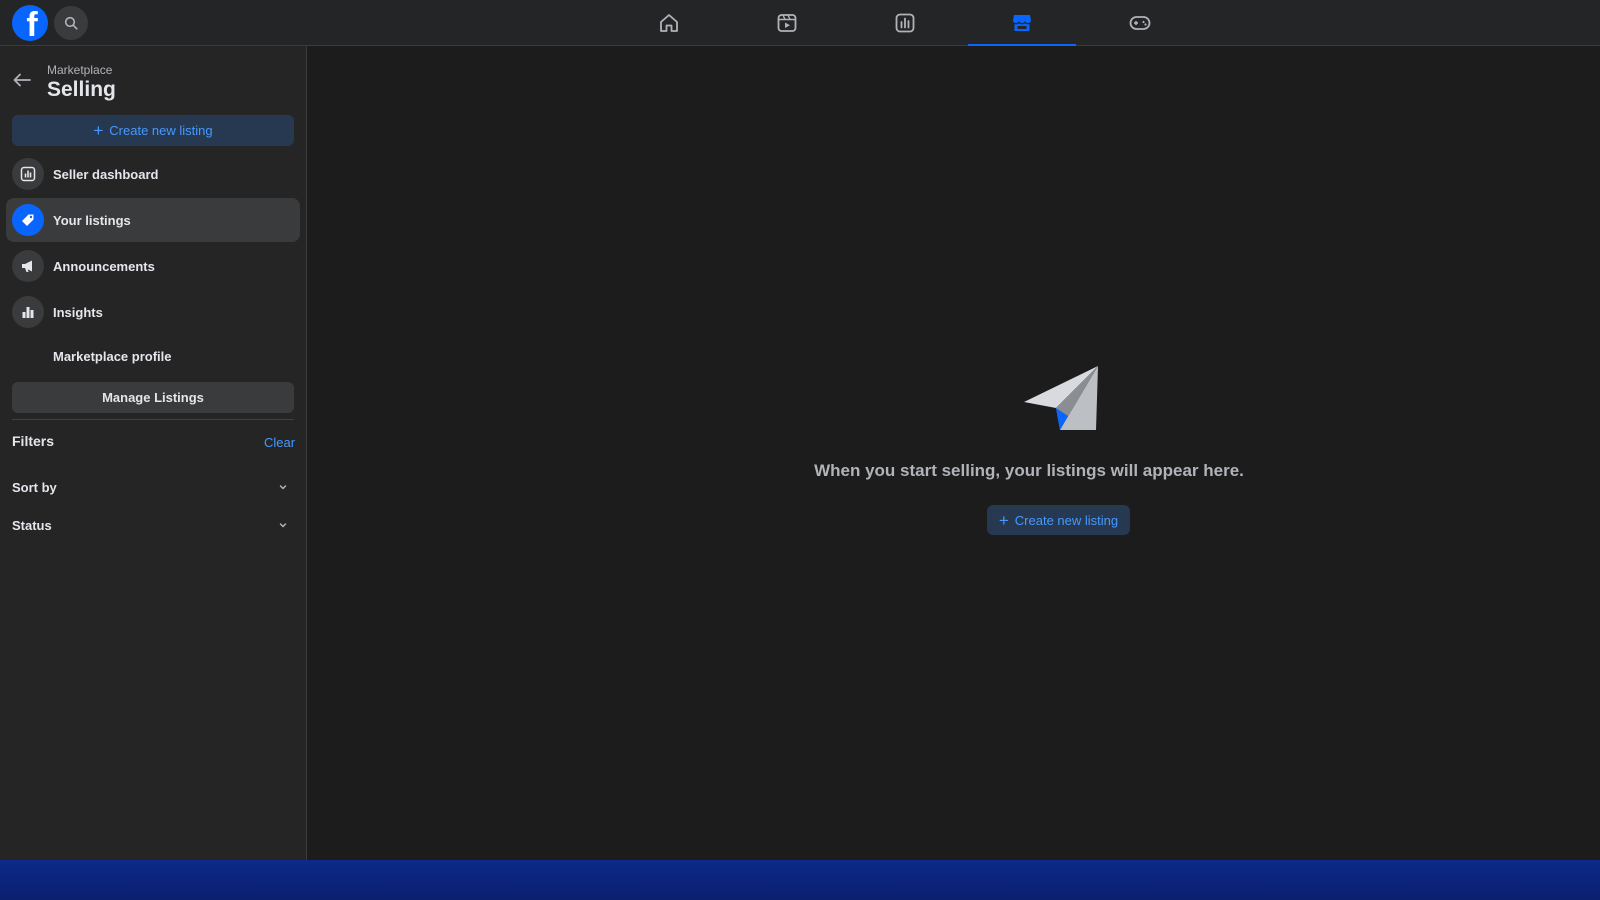 The width and height of the screenshot is (1600, 900). What do you see at coordinates (92, 220) in the screenshot?
I see `sidebar-item-label: Your listings` at bounding box center [92, 220].